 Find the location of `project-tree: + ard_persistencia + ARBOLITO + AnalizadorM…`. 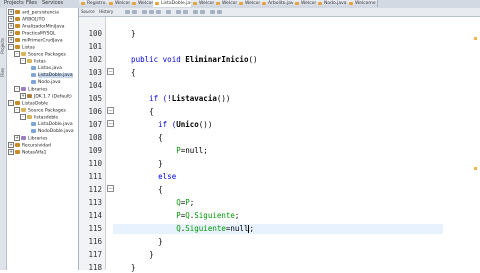

project-tree: + ard_persistencia + ARBOLITO + AnalizadorM… is located at coordinates (43, 139).